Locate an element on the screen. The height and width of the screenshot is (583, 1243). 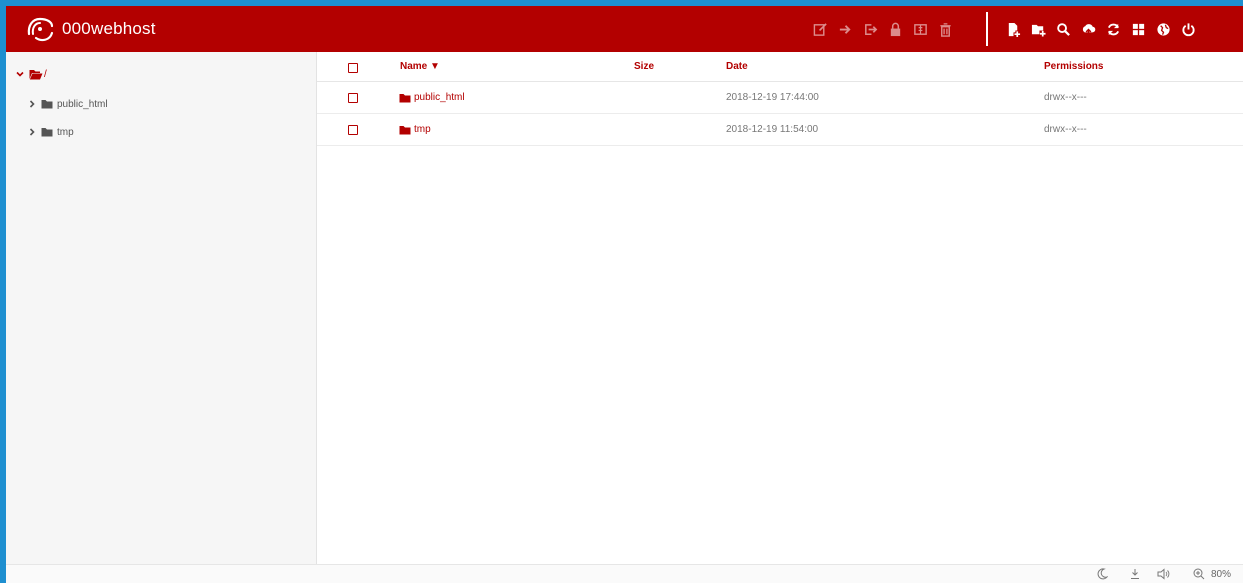
lock-icon is located at coordinates (895, 29).